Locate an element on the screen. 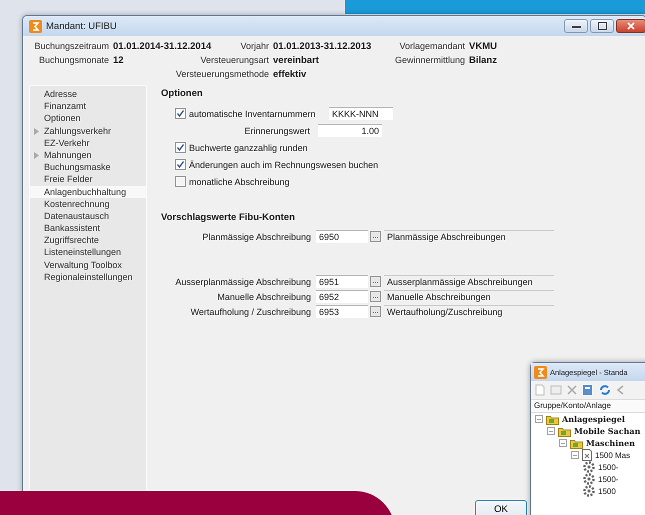 The height and width of the screenshot is (515, 645). summary-label: Buchungsmonate is located at coordinates (73, 60).